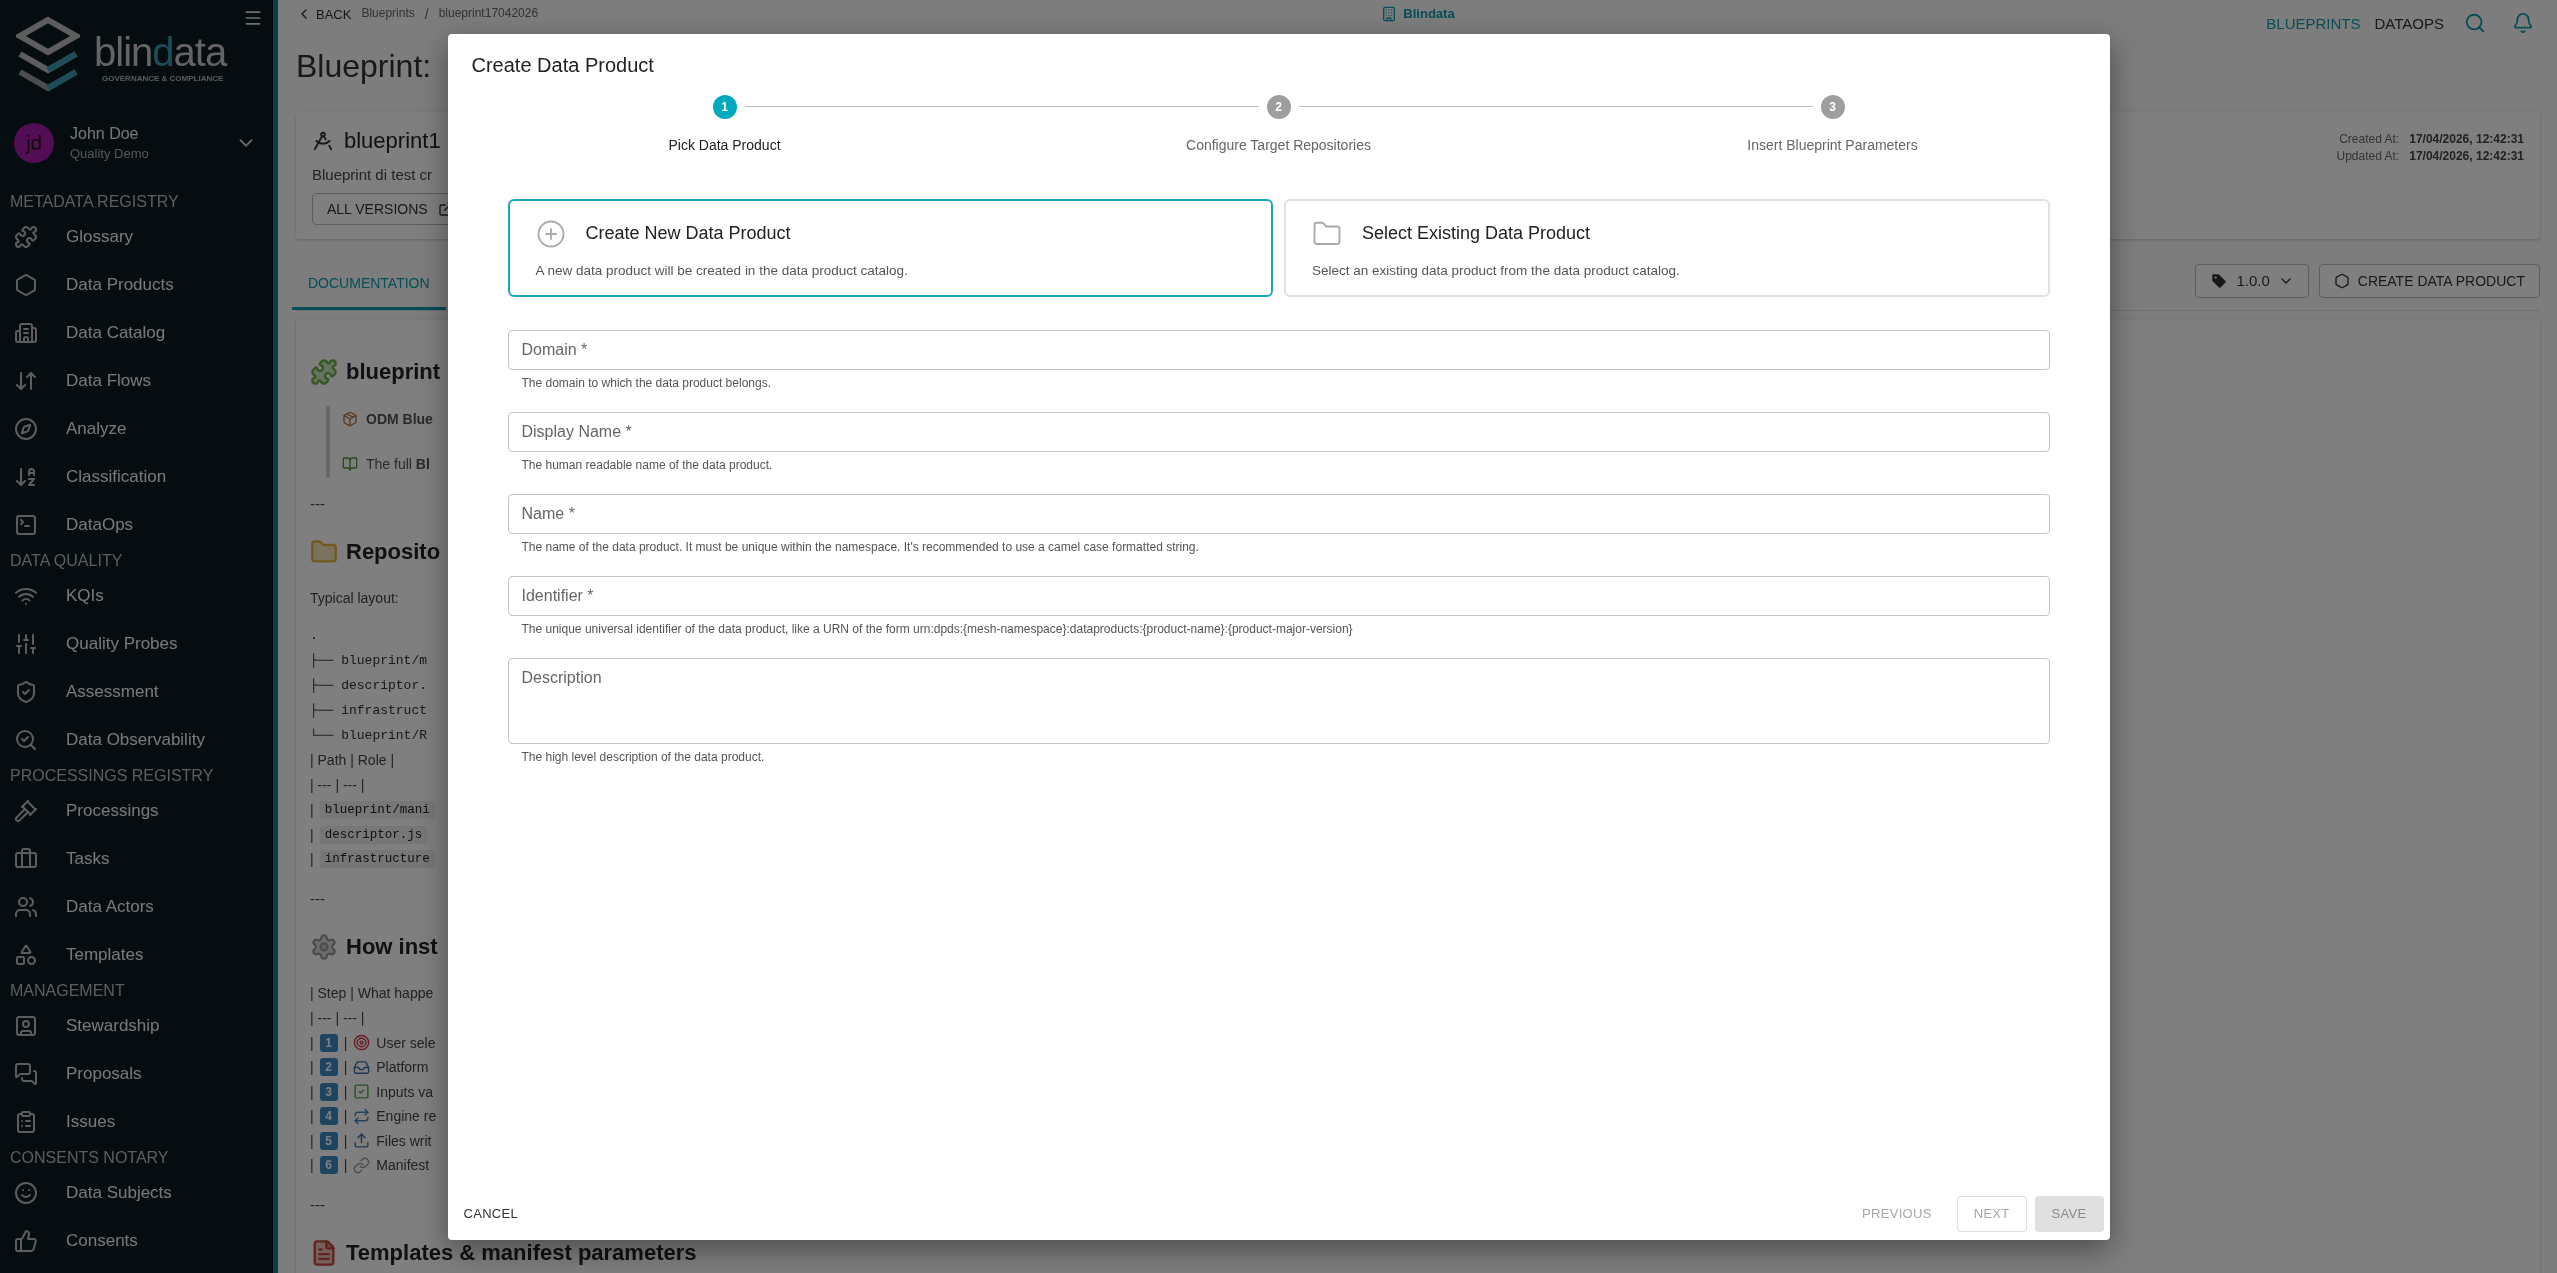 The image size is (2557, 1273). Describe the element at coordinates (1278, 349) in the screenshot. I see `text-field: Domain *` at that location.